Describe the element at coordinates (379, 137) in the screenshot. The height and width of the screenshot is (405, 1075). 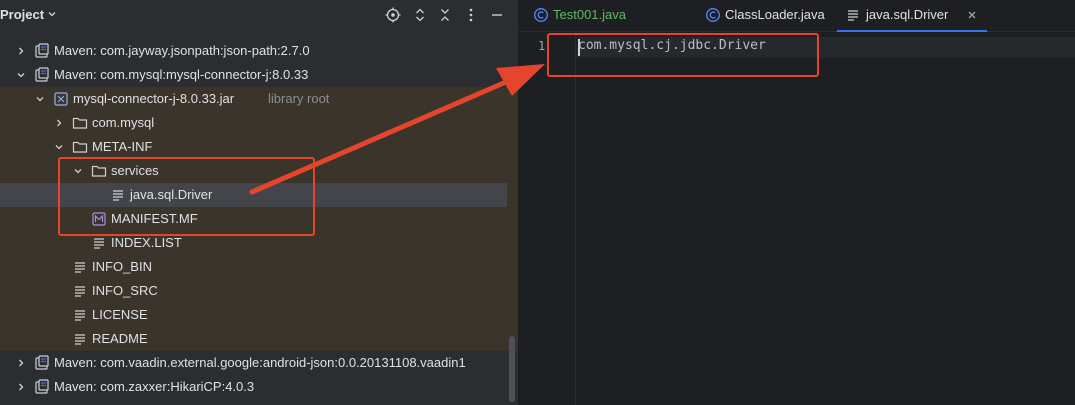
I see `arrow-shaft` at that location.